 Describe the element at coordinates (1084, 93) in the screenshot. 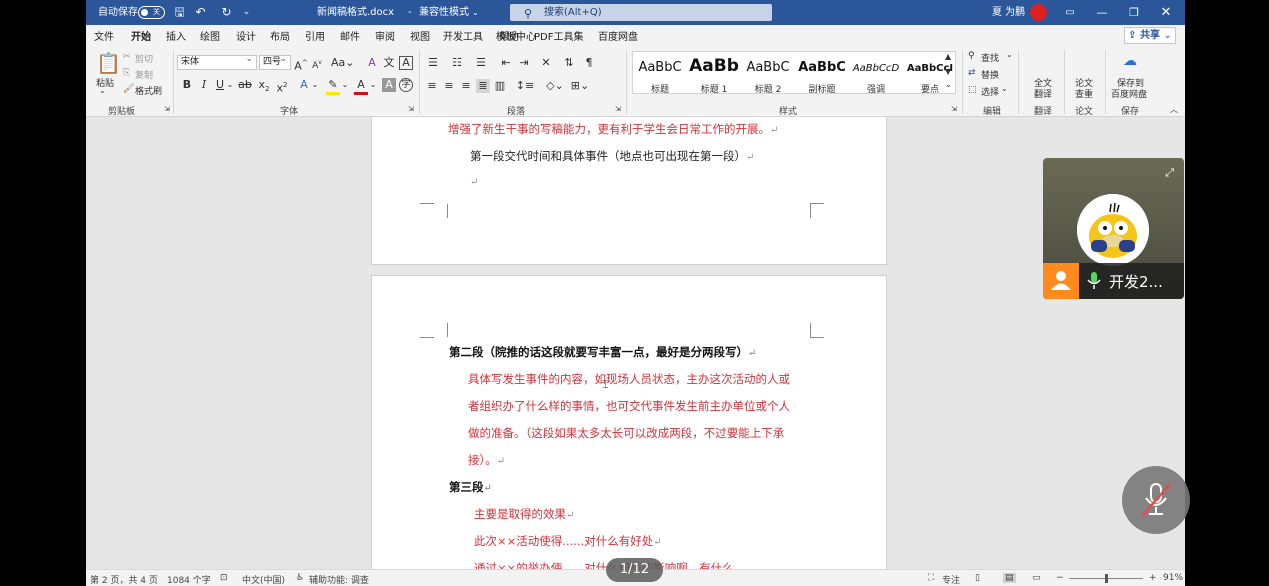

I see `paper-label-2: 查重` at that location.